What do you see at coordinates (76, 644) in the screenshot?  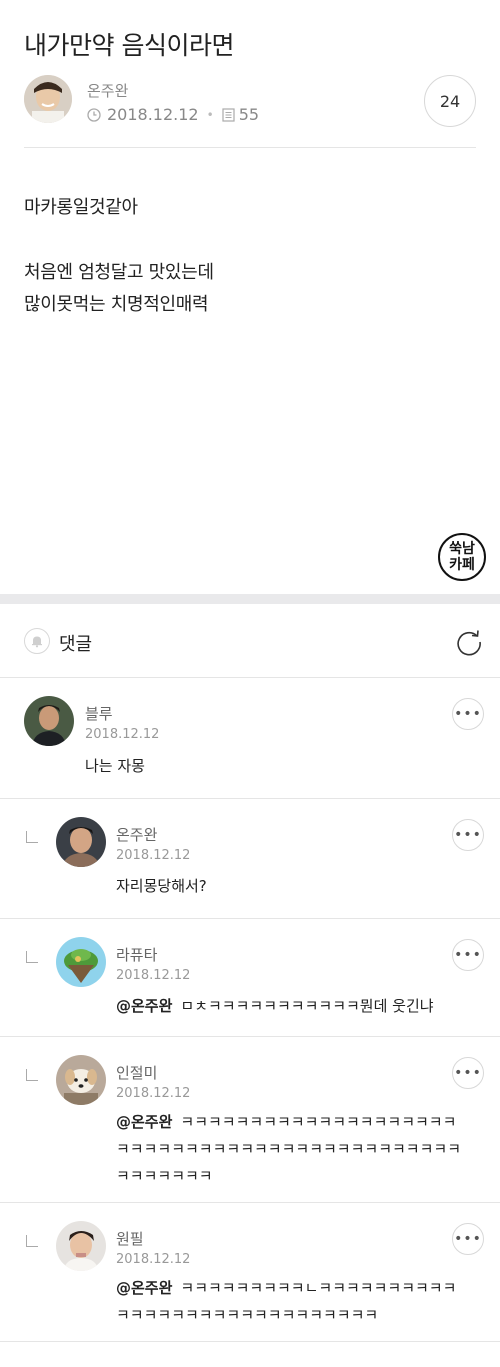 I see `comments-title: 댓글` at bounding box center [76, 644].